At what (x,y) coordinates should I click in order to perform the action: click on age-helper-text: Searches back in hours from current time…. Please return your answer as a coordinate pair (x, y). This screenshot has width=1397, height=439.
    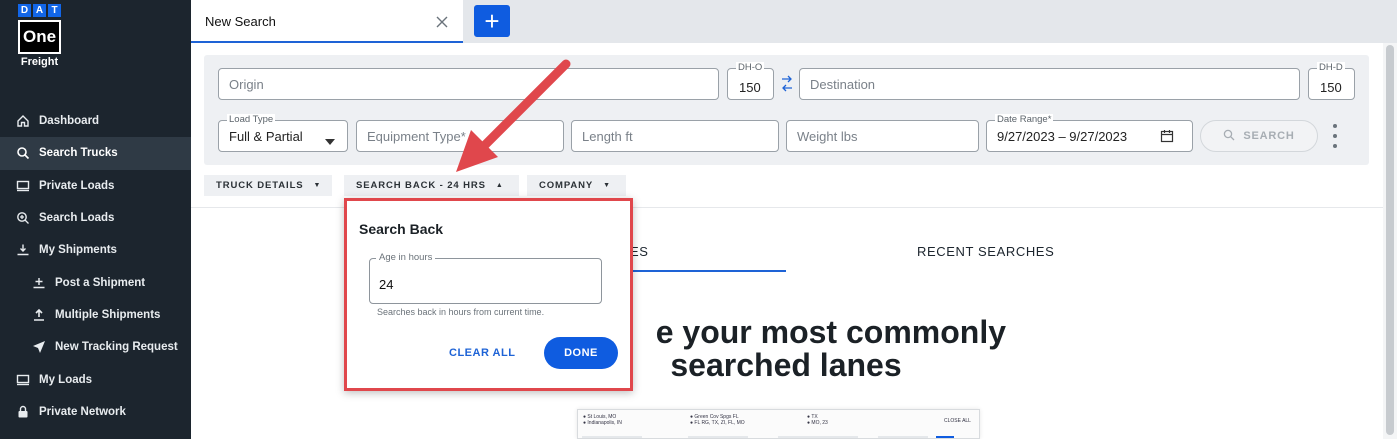
    Looking at the image, I should click on (461, 312).